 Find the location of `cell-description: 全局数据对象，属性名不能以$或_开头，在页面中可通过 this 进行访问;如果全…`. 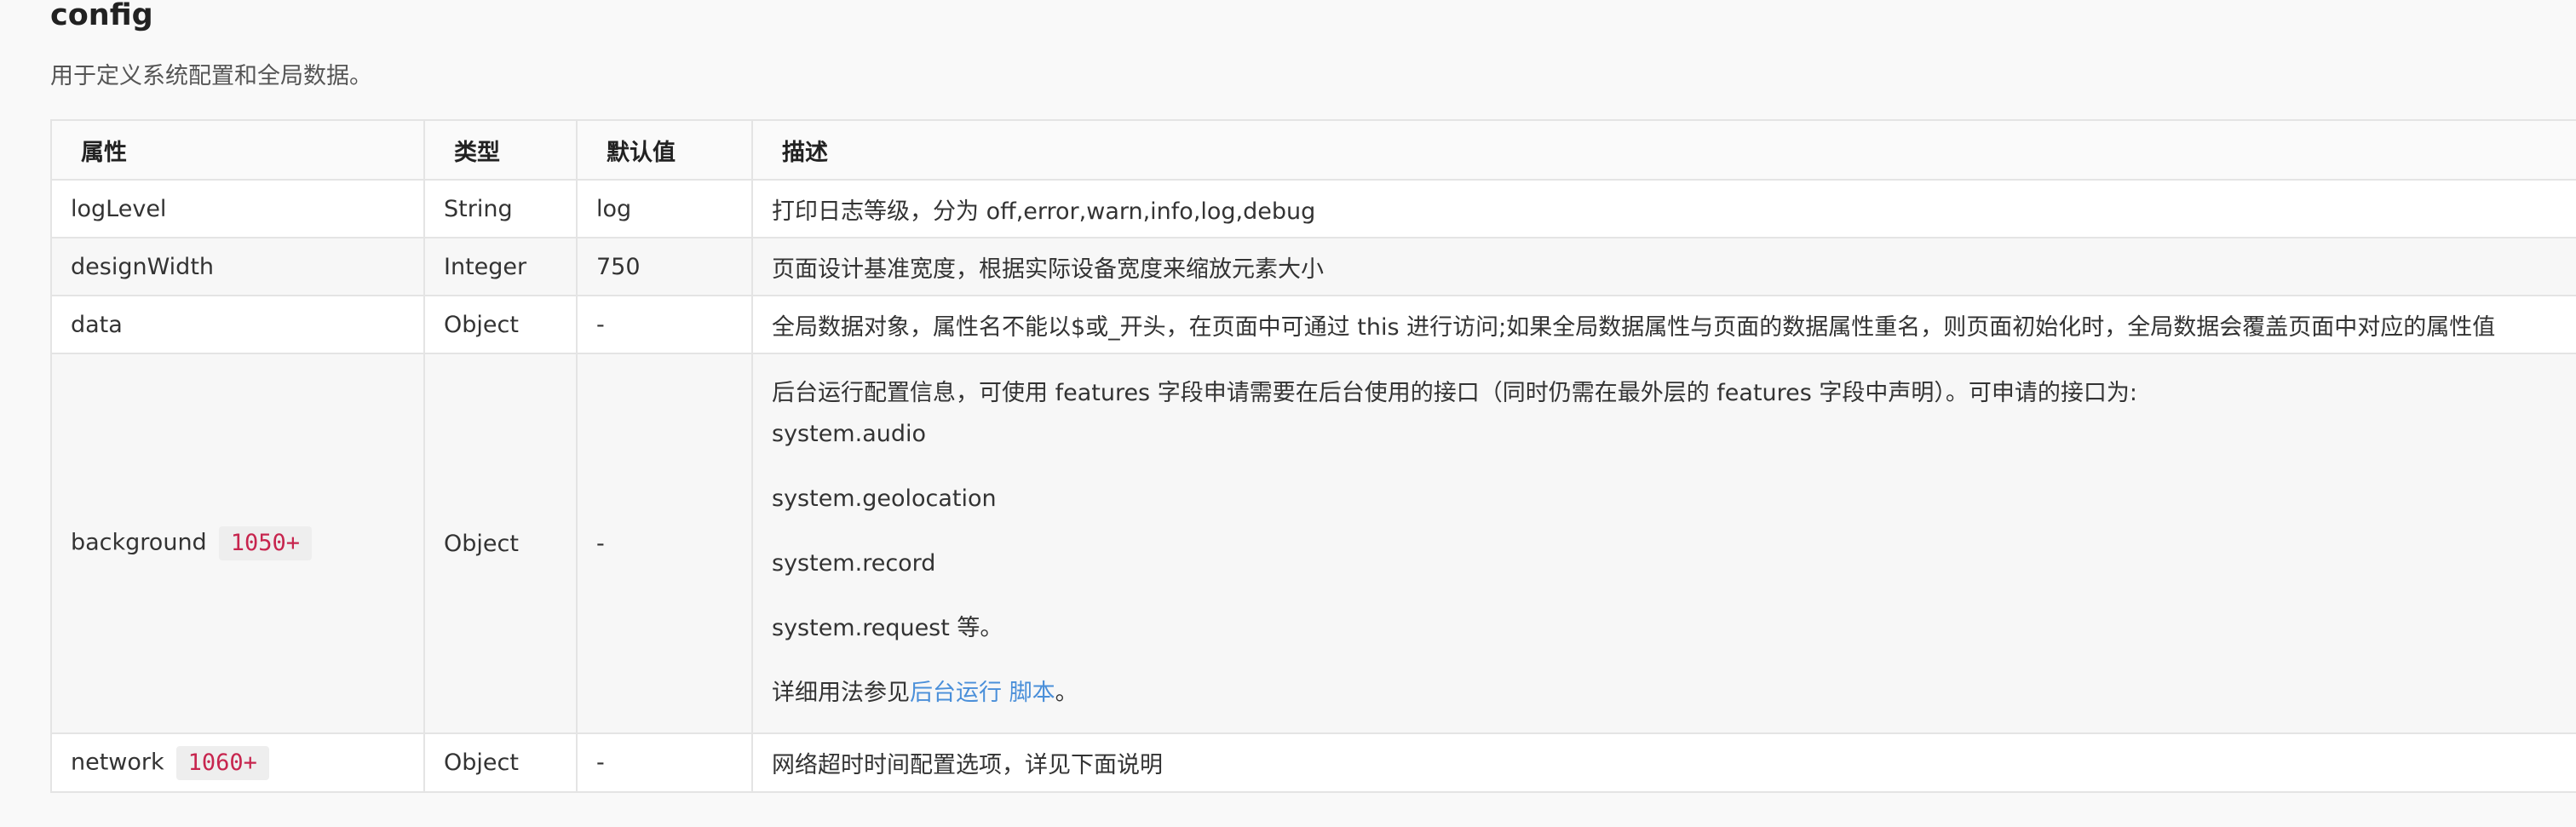

cell-description: 全局数据对象，属性名不能以$或_开头，在页面中可通过 this 进行访问;如果全… is located at coordinates (1664, 324).